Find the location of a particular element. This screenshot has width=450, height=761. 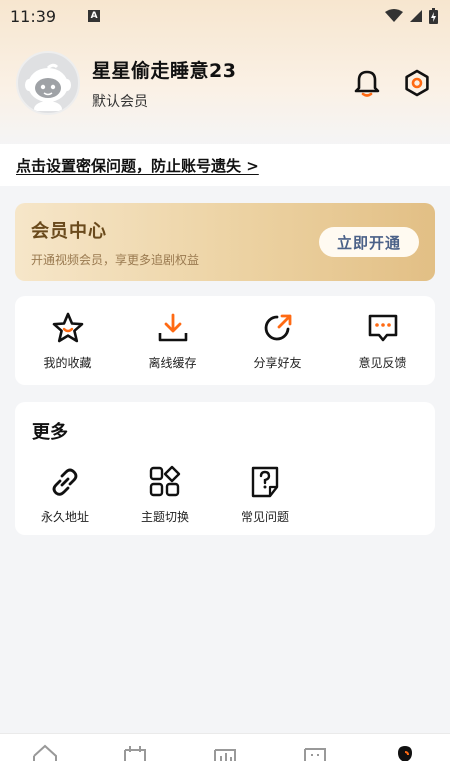

status-bar: 11:39 A is located at coordinates (225, 16).